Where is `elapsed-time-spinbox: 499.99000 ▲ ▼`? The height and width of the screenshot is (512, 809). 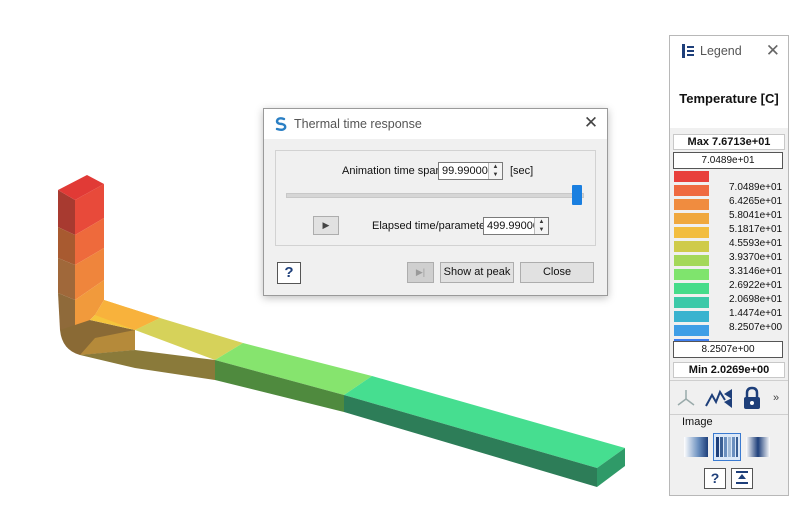
elapsed-time-spinbox: 499.99000 ▲ ▼ is located at coordinates (516, 226).